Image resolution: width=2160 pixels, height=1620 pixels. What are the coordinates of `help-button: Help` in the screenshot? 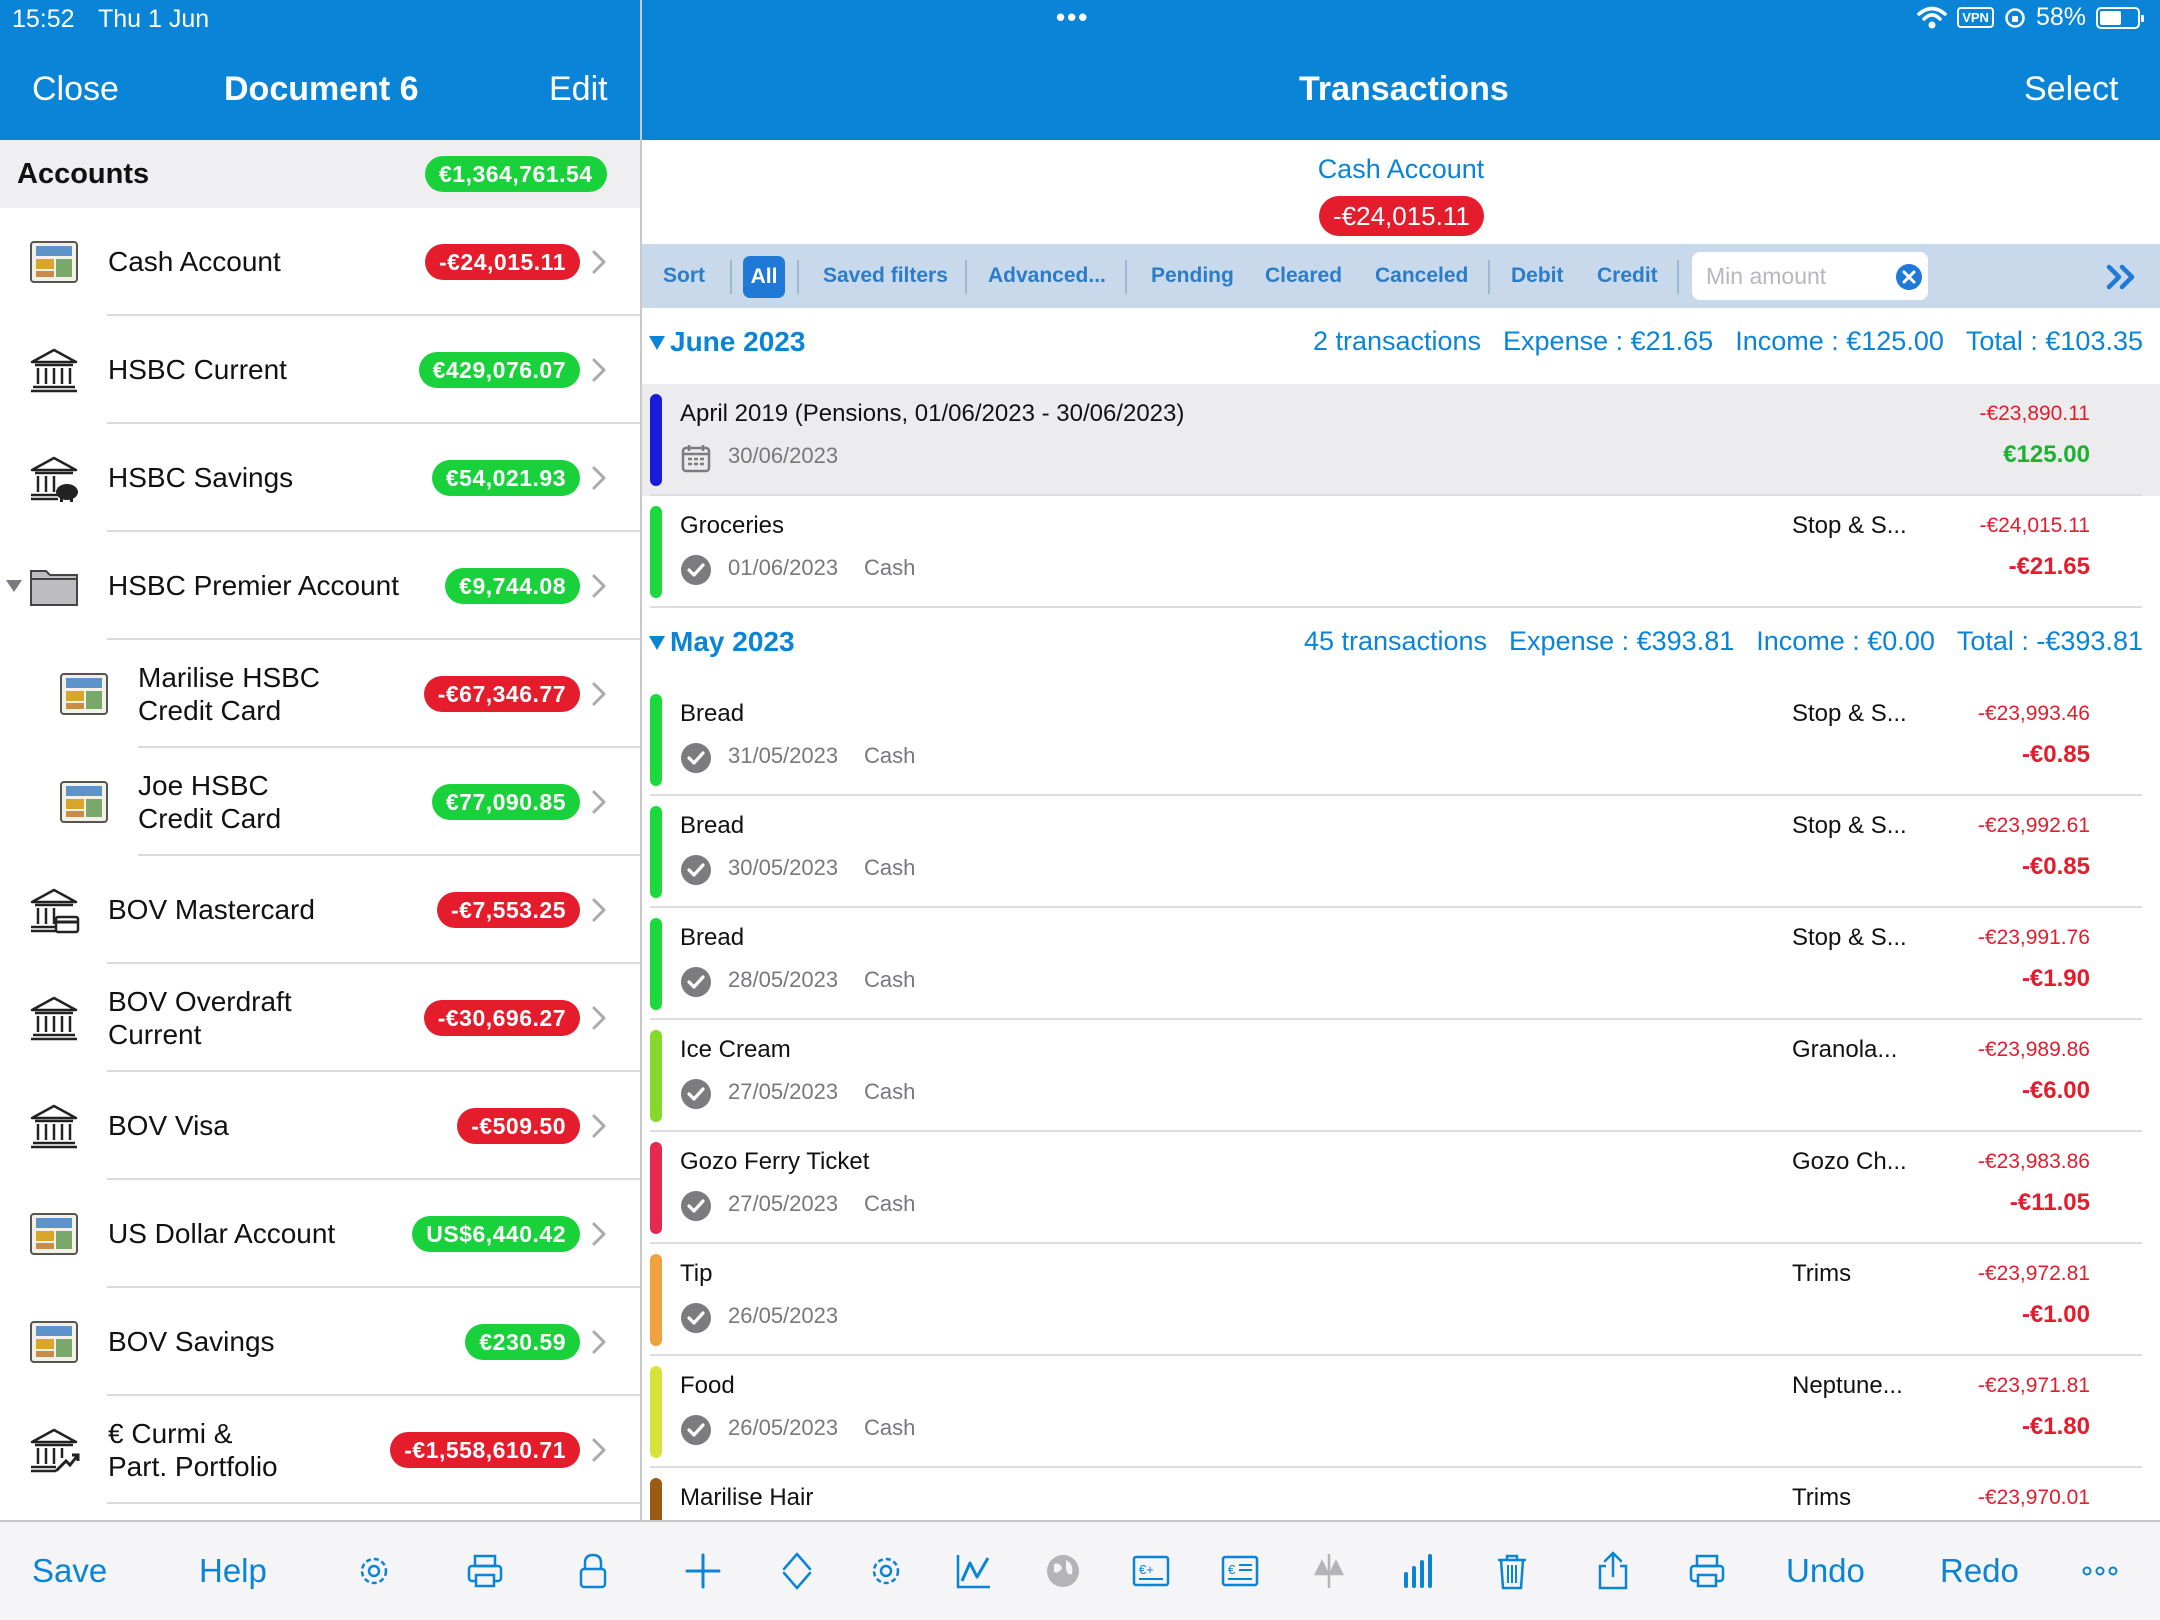 It's located at (233, 1571).